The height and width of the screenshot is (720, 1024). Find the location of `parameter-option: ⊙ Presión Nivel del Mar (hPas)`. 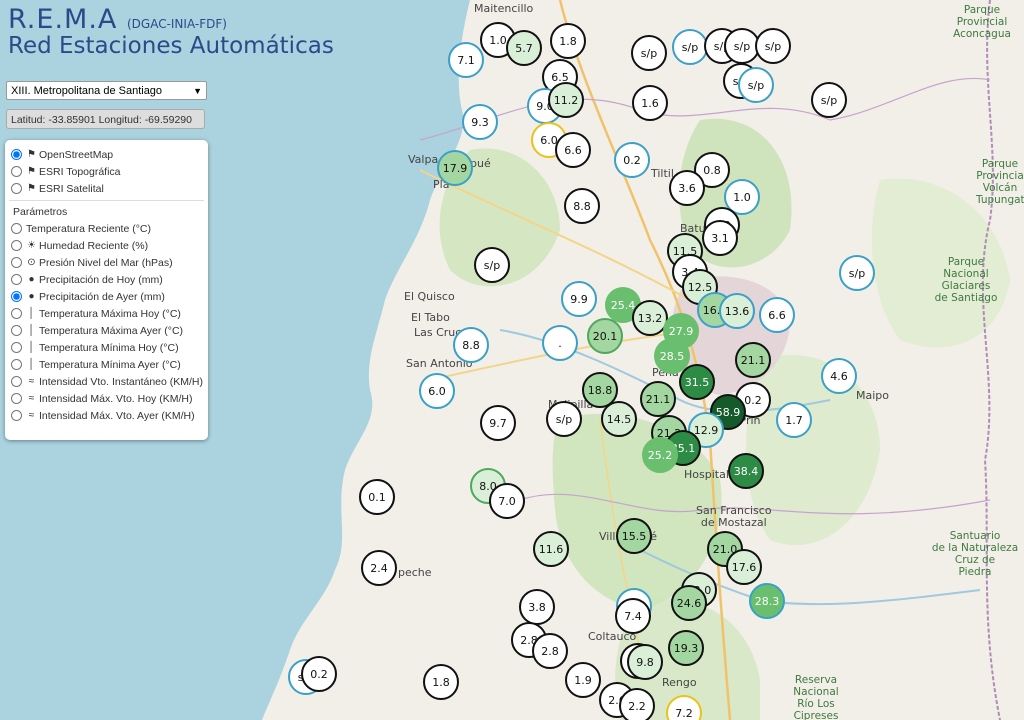

parameter-option: ⊙ Presión Nivel del Mar (hPas) is located at coordinates (106, 262).